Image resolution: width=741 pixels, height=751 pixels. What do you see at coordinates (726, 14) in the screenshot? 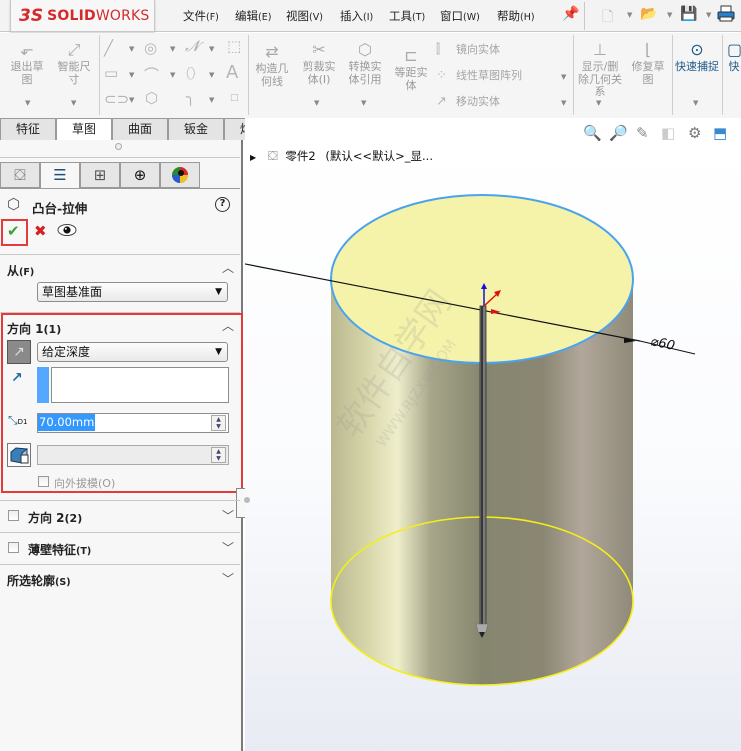
I see `print-icon` at bounding box center [726, 14].